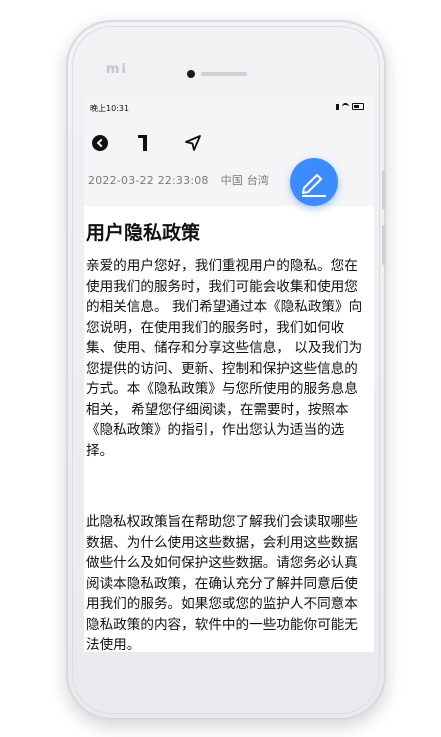  I want to click on post-meta: 2022-03-22 22:33:08 中国 台湾, so click(178, 180).